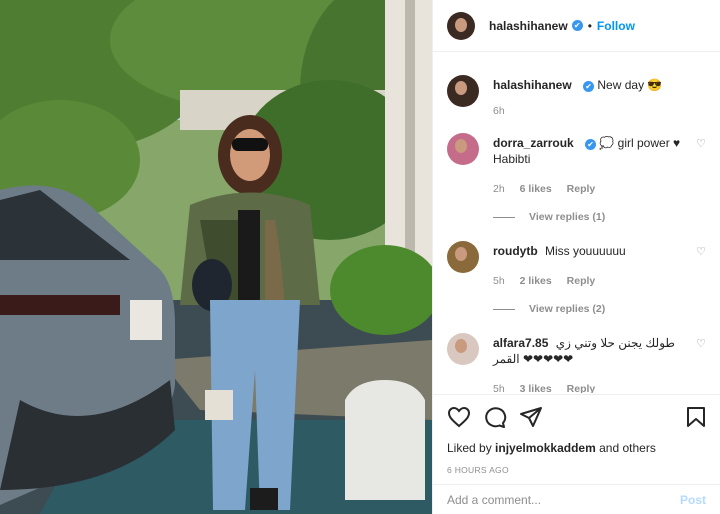 The image size is (720, 514). Describe the element at coordinates (528, 26) in the screenshot. I see `author-username: halashihanew` at that location.